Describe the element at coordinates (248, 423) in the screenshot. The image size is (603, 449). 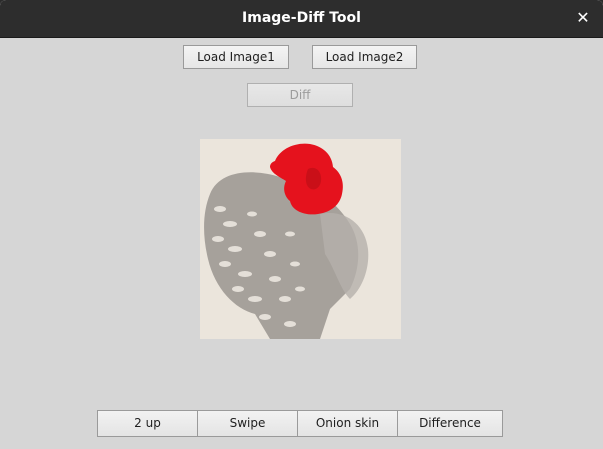
I see `tab-swipe: Swipe` at that location.